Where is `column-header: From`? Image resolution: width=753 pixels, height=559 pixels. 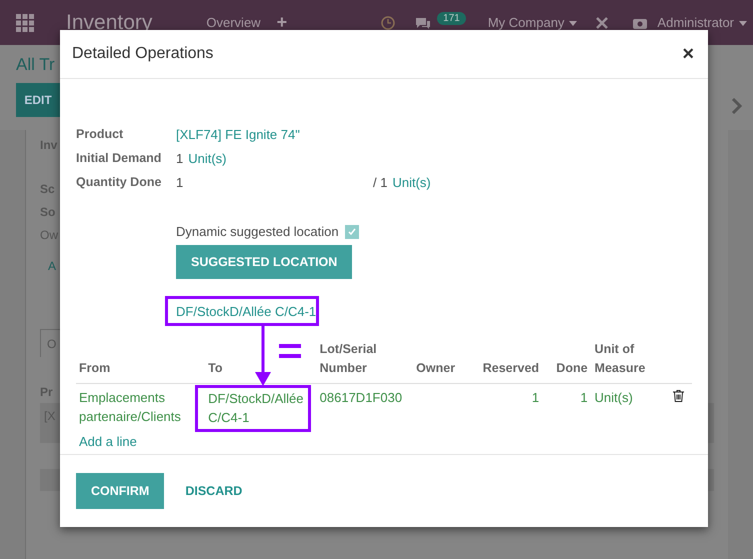
column-header: From is located at coordinates (141, 362).